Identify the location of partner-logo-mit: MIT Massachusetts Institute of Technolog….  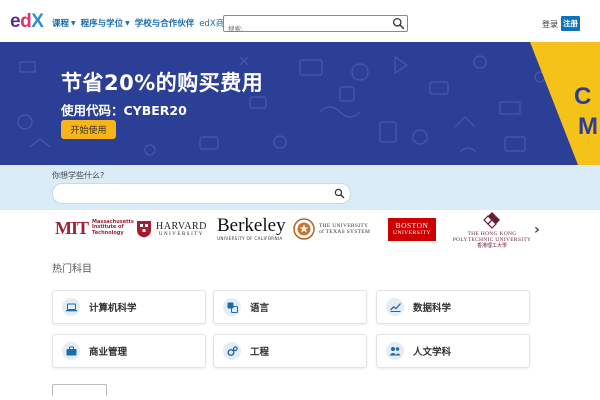
(94, 228).